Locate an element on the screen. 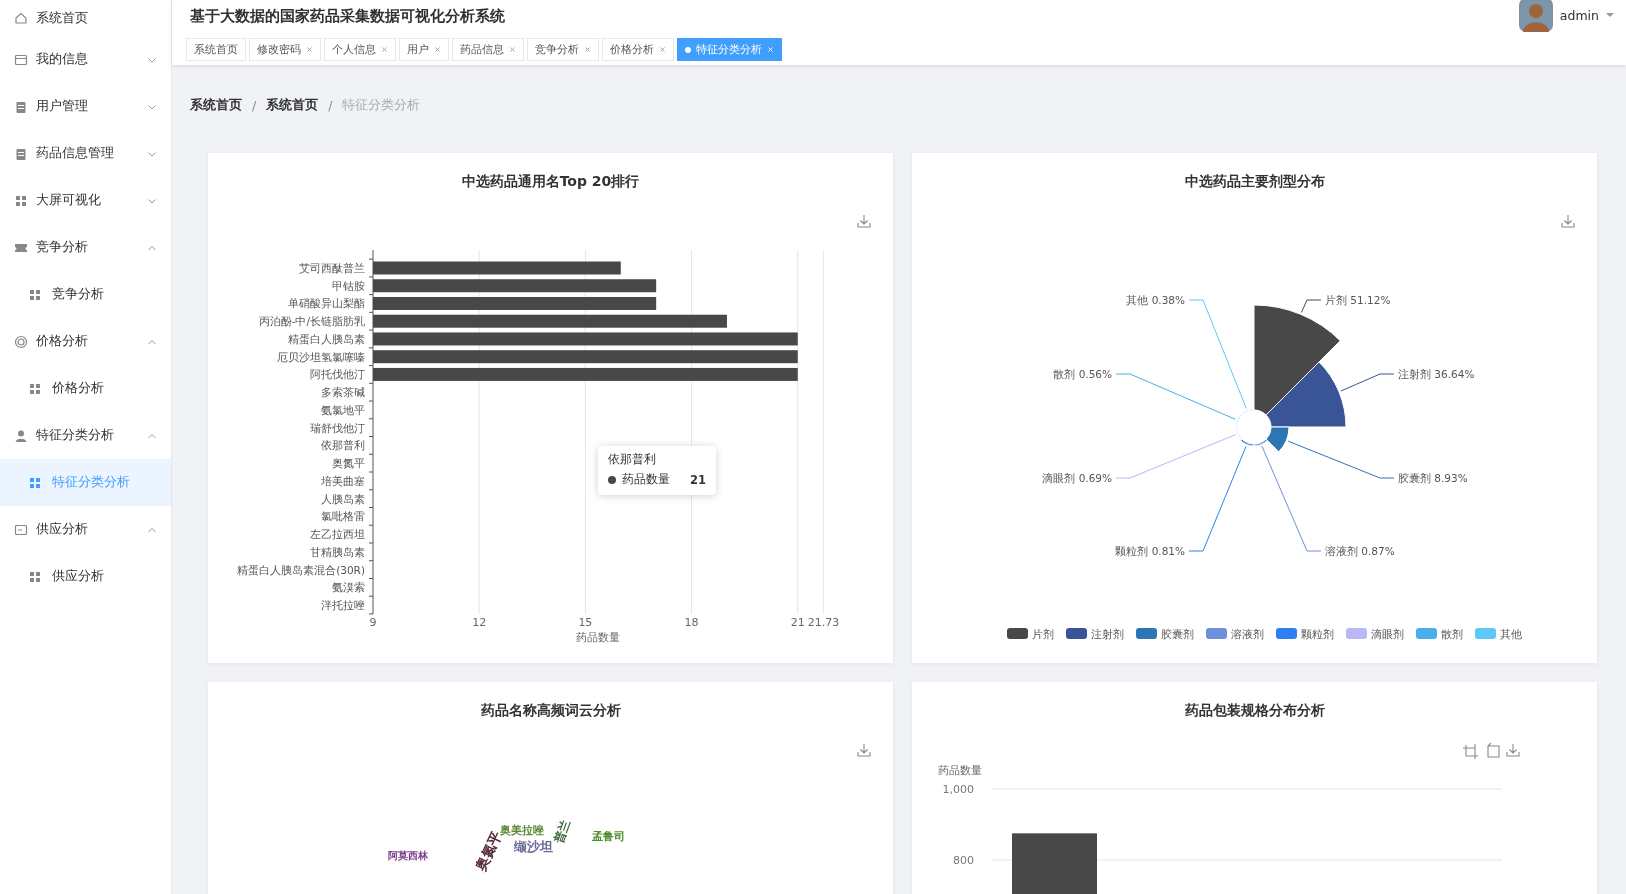 The height and width of the screenshot is (894, 1626). chart-title: 药品包装规格分布分析 is located at coordinates (1254, 710).